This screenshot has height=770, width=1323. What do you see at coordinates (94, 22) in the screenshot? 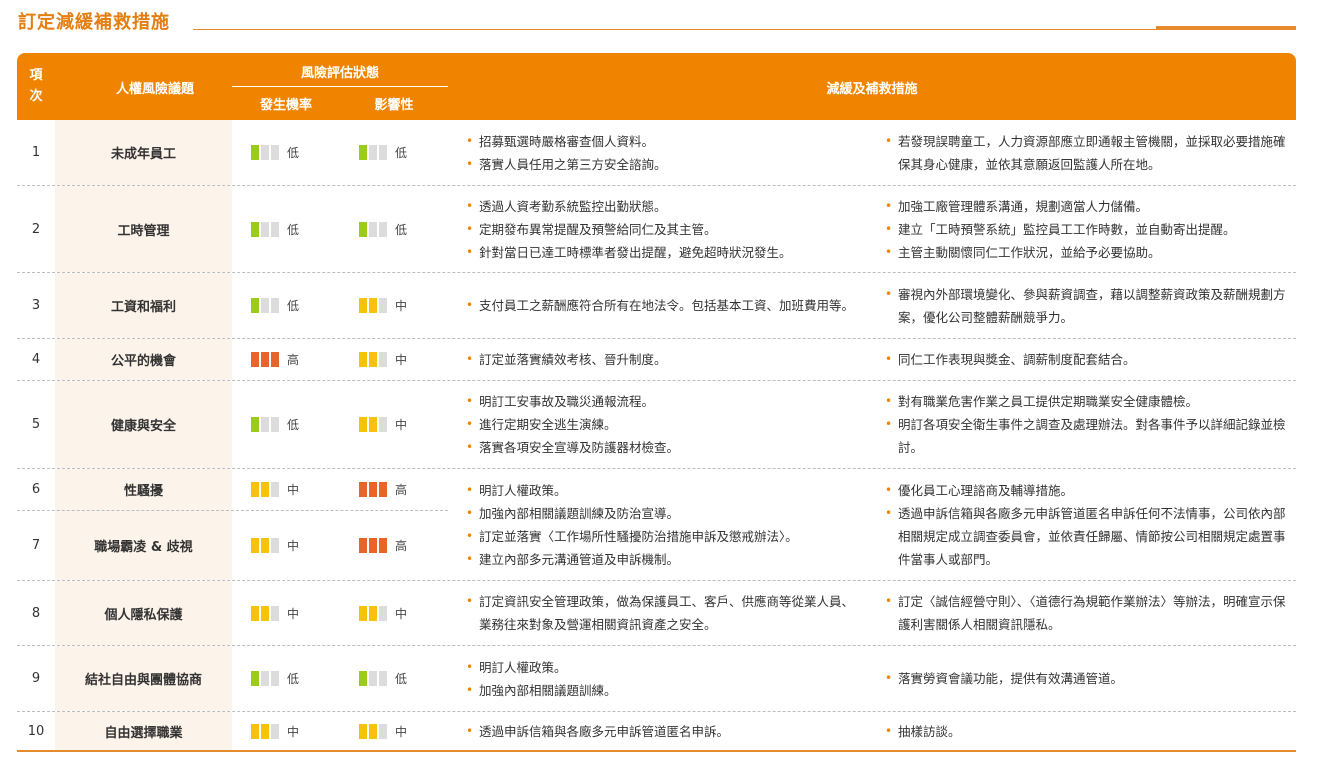
I see `page-title: 訂定減緩補救措施` at bounding box center [94, 22].